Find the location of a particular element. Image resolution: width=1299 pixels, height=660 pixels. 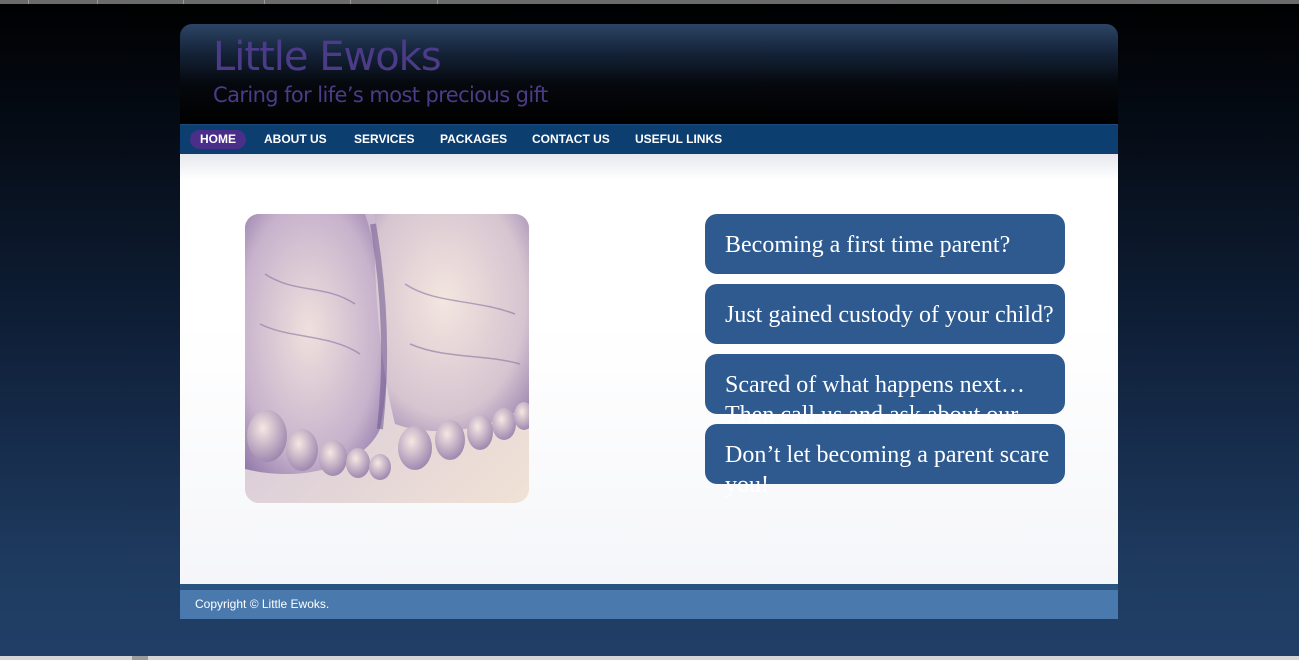

bubble-text: Don’t let becoming a parent scare you! is located at coordinates (887, 470).